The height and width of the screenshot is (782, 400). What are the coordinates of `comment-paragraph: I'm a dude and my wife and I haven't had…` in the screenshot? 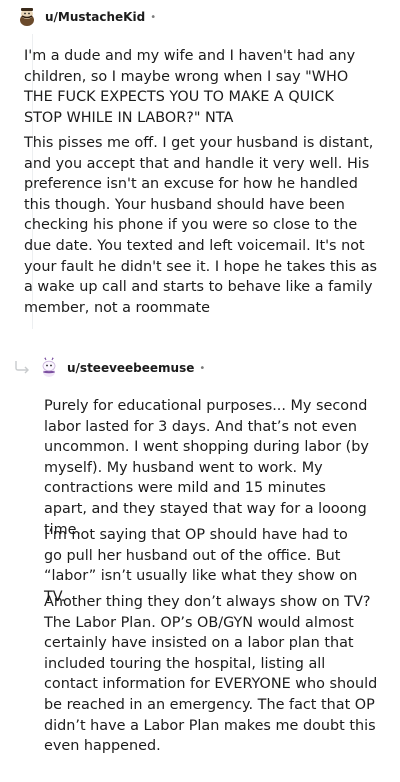 It's located at (190, 87).